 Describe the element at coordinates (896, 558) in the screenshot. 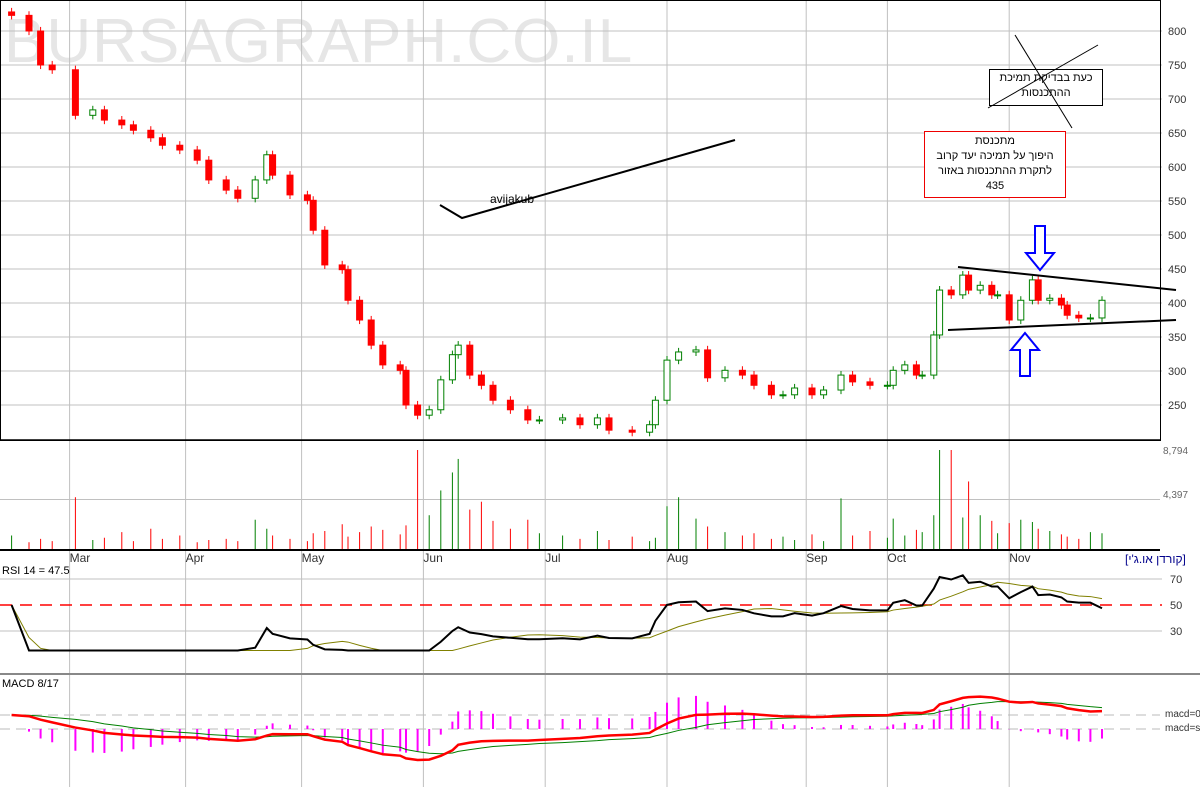

I see `month-tick-label: Oct` at that location.